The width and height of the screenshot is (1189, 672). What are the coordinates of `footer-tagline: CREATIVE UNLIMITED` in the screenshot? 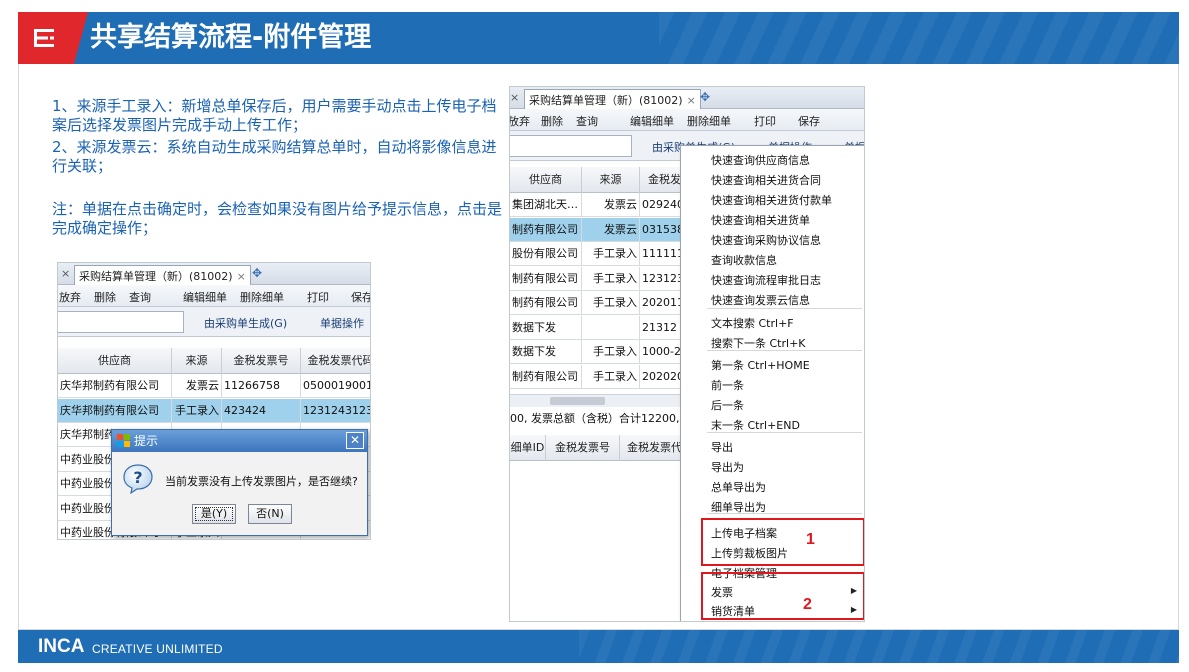 It's located at (157, 649).